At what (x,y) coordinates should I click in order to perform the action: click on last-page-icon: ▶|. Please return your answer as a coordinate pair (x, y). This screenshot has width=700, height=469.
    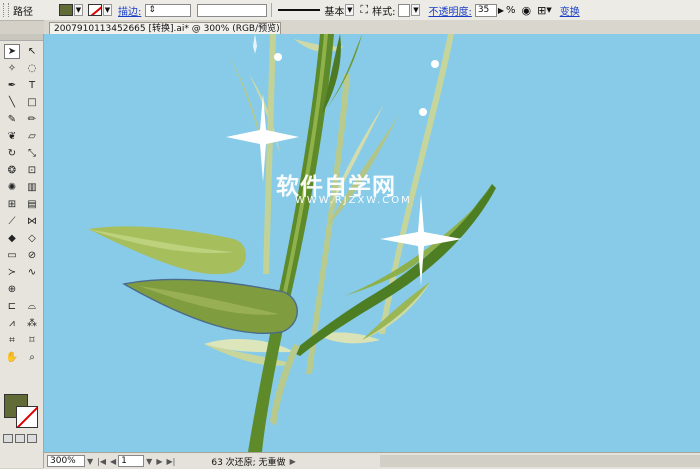
    Looking at the image, I should click on (170, 461).